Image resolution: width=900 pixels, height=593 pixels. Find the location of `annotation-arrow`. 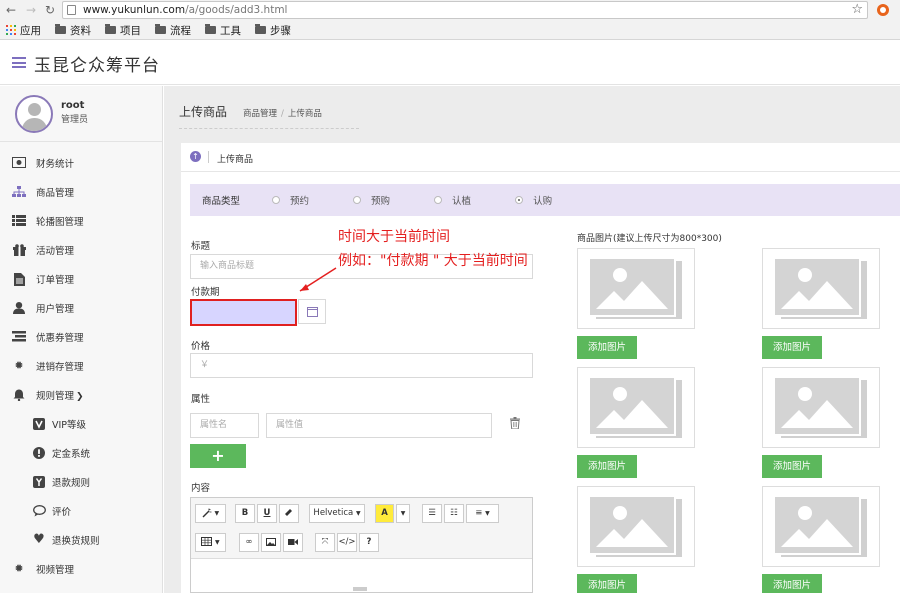

annotation-arrow is located at coordinates (318, 279).